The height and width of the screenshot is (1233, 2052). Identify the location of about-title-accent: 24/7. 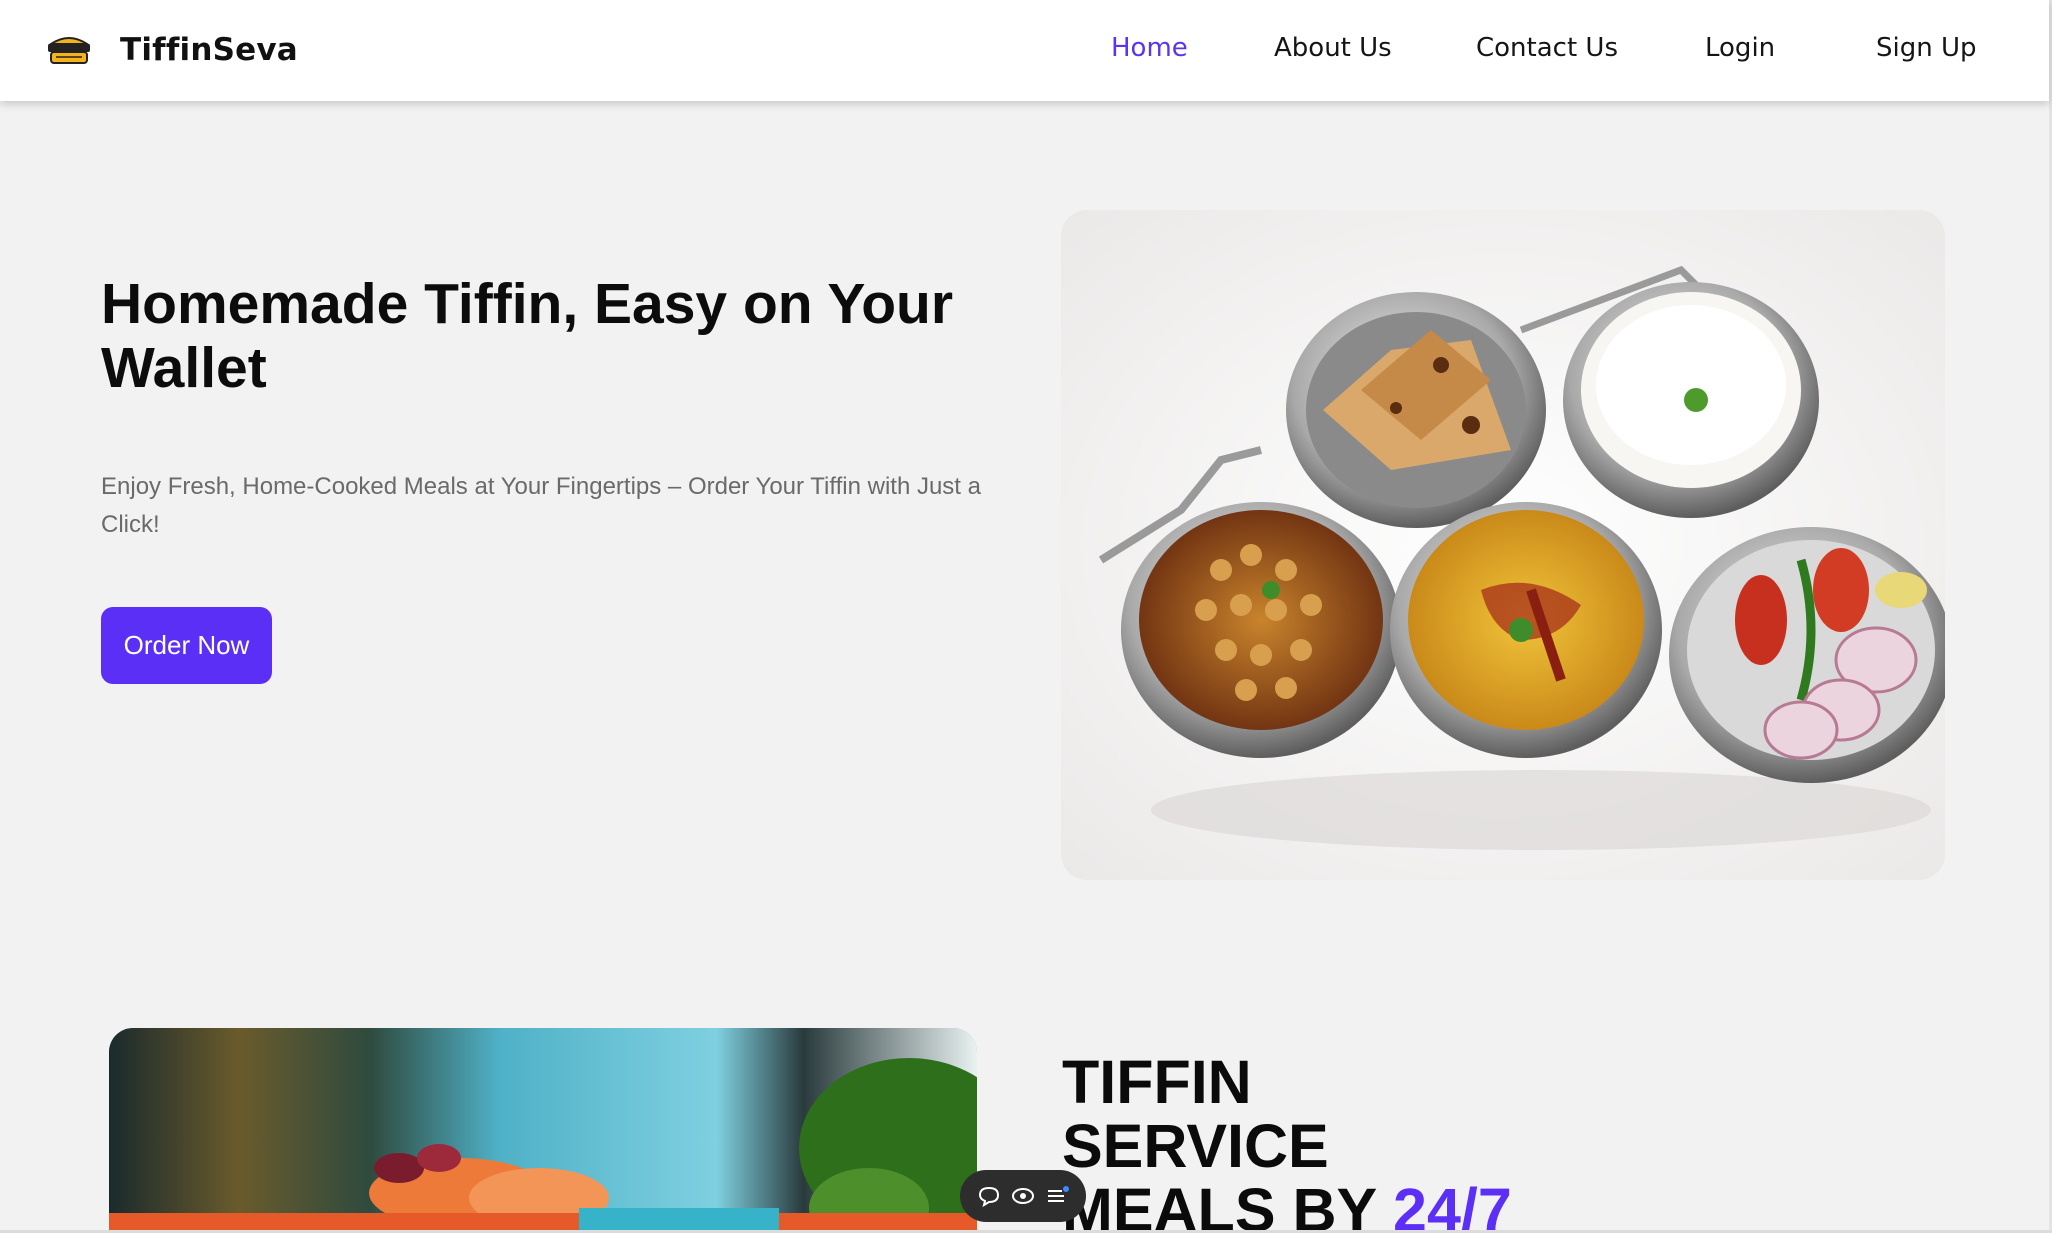
(1452, 1204).